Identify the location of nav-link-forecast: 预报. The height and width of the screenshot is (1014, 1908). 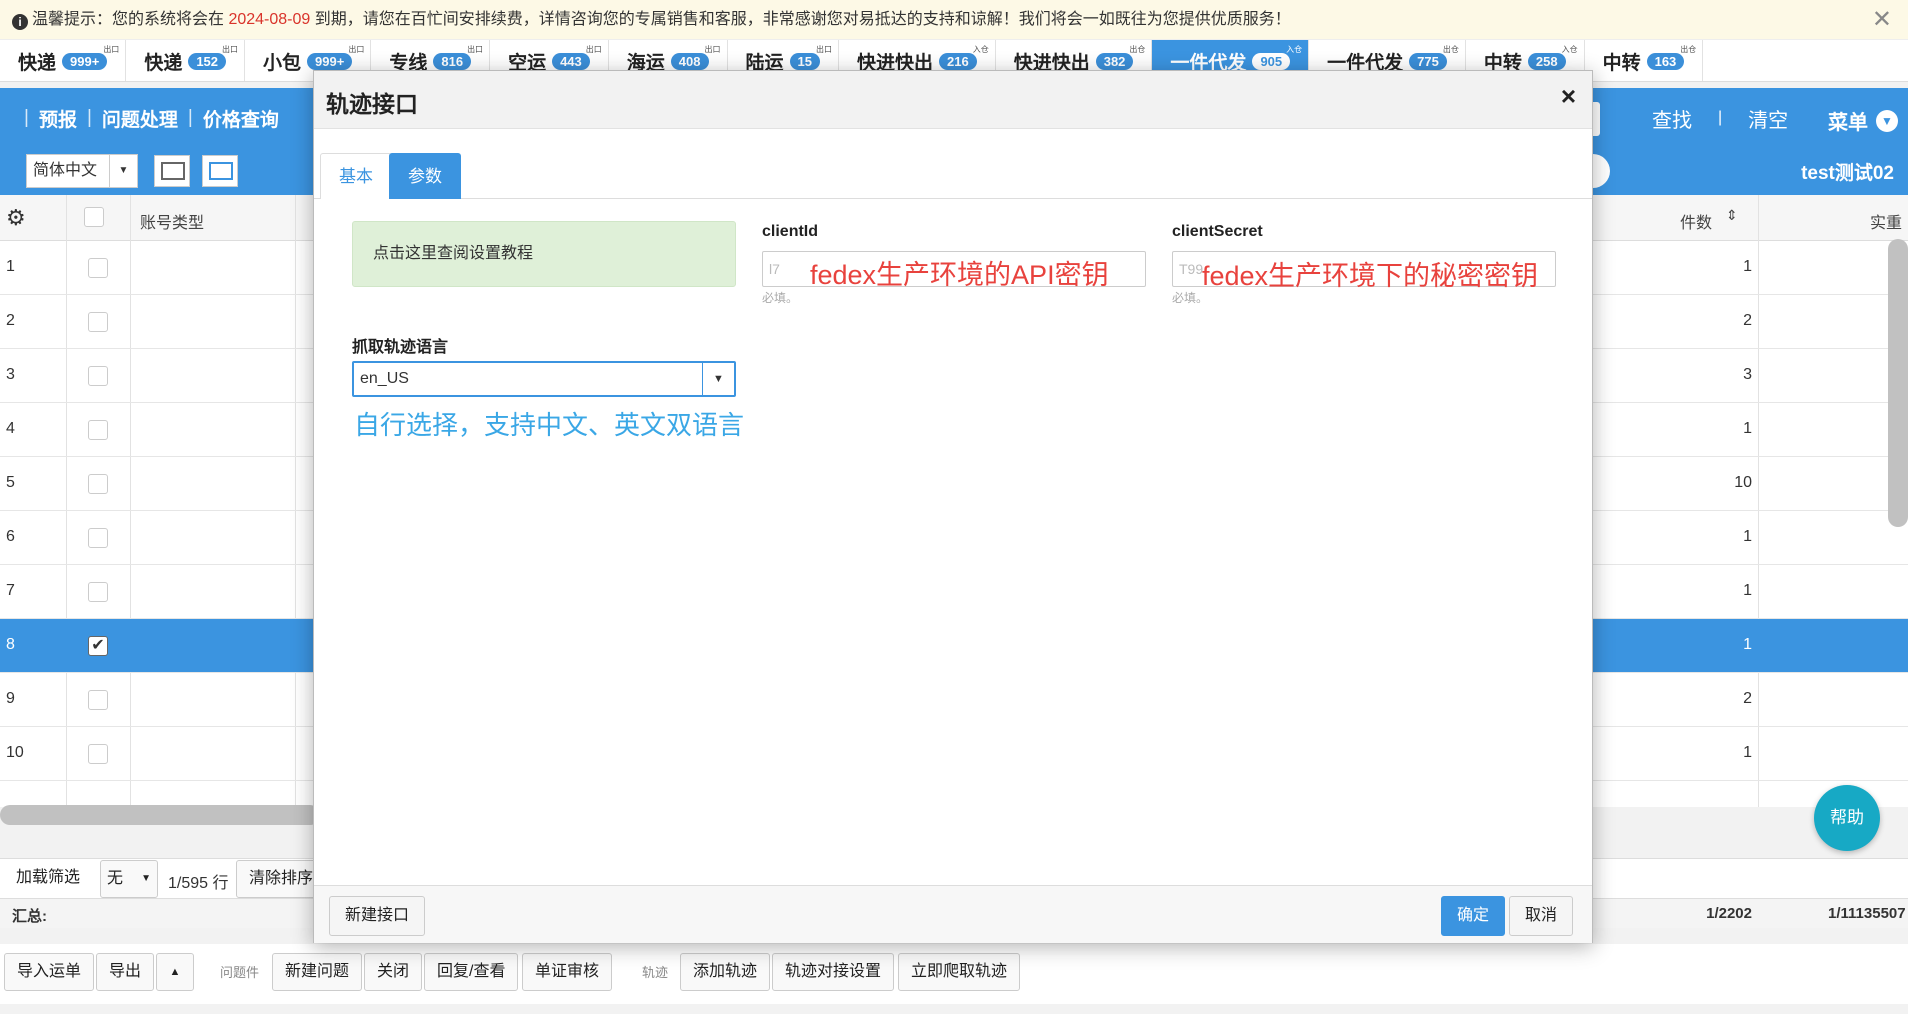
(58, 118).